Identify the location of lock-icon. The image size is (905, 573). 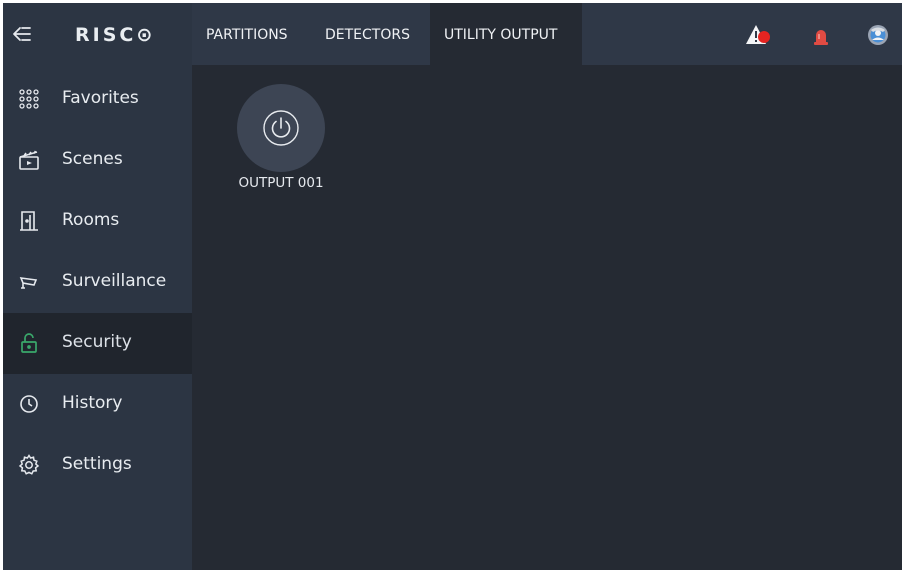
(29, 343).